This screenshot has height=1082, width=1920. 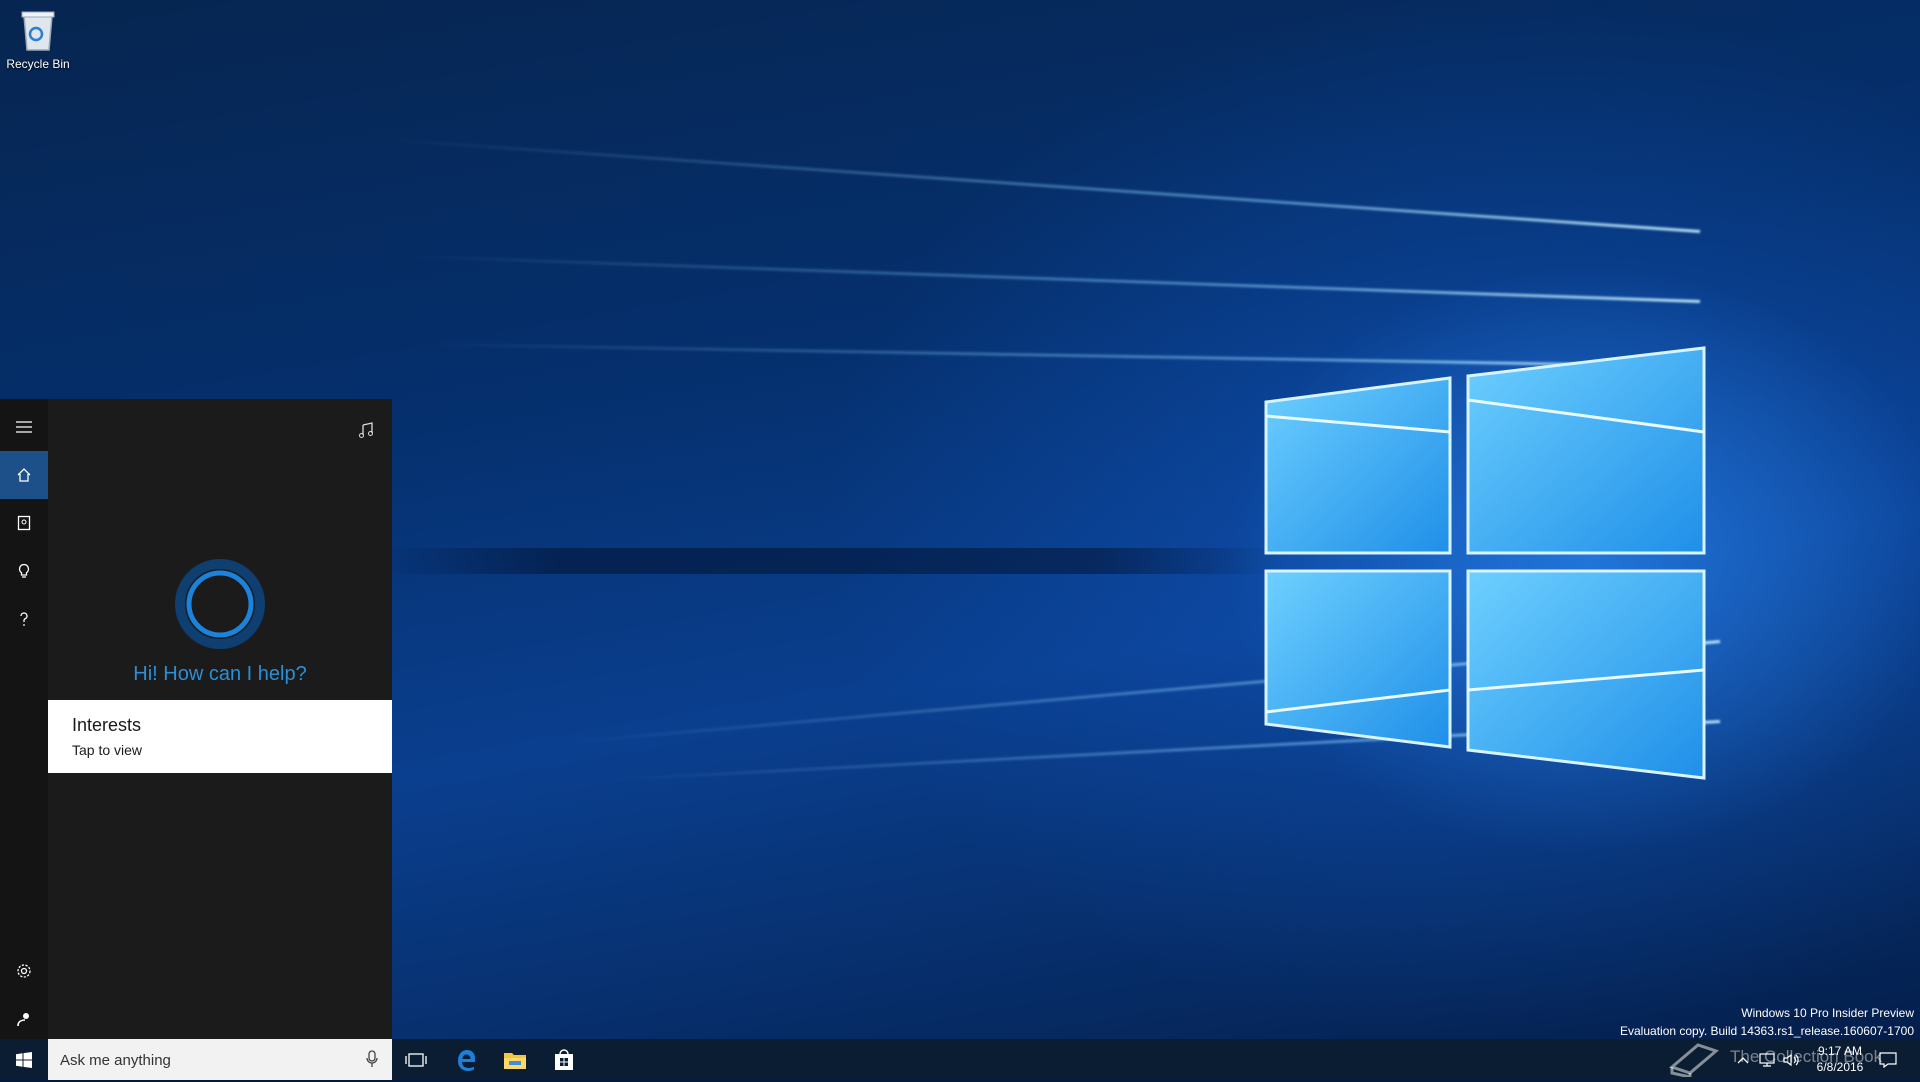 I want to click on cortana-nav-rail, so click(x=24, y=719).